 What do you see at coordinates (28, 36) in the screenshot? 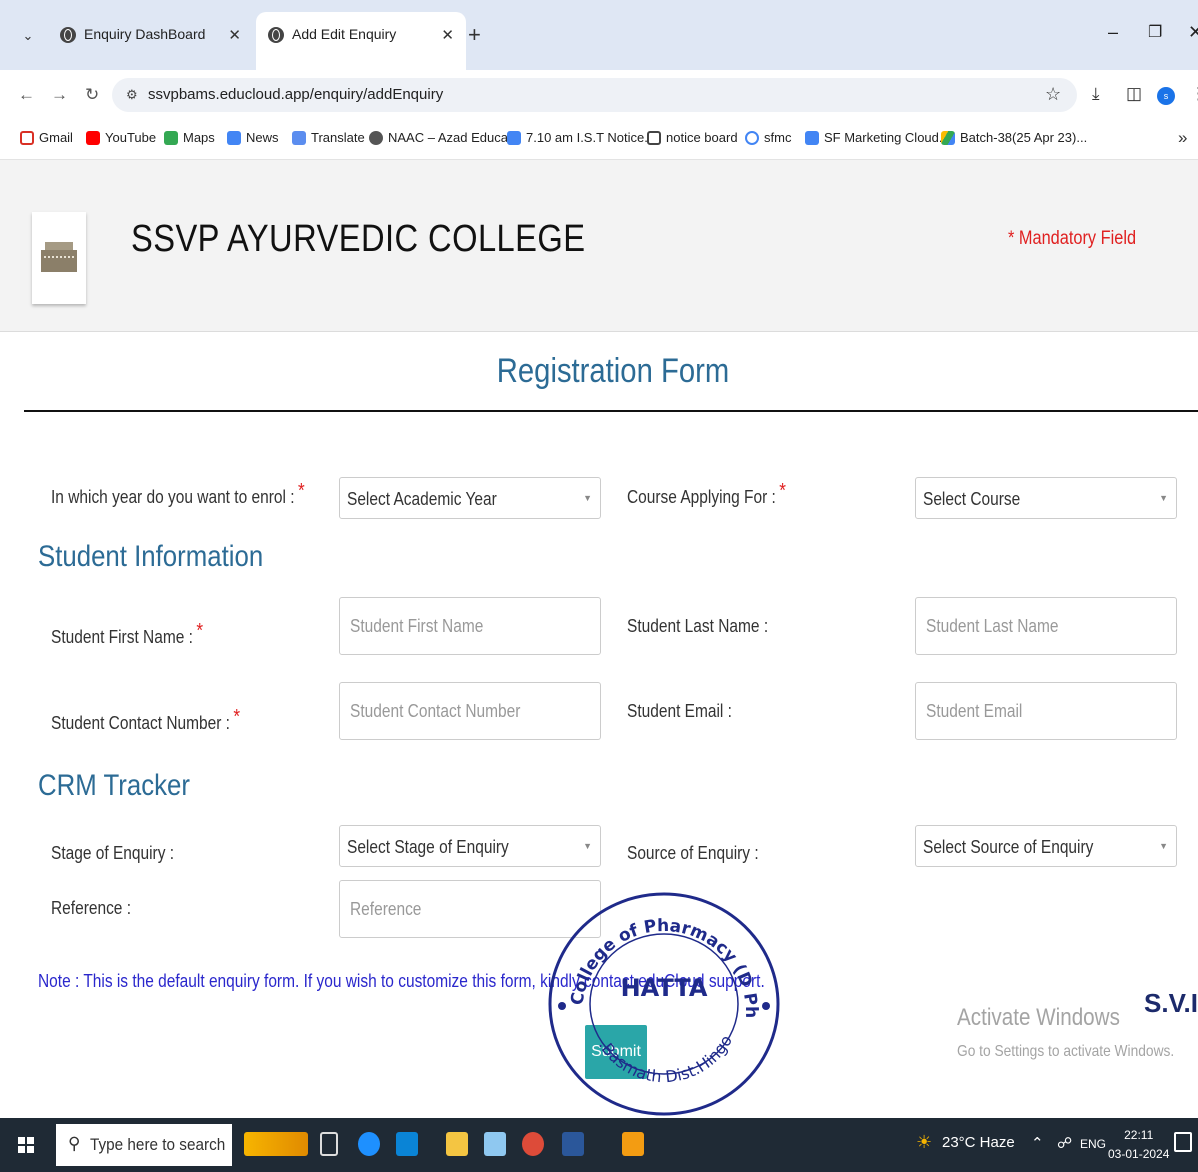
I see `tab-search-dropdown-icon: ⌄` at bounding box center [28, 36].